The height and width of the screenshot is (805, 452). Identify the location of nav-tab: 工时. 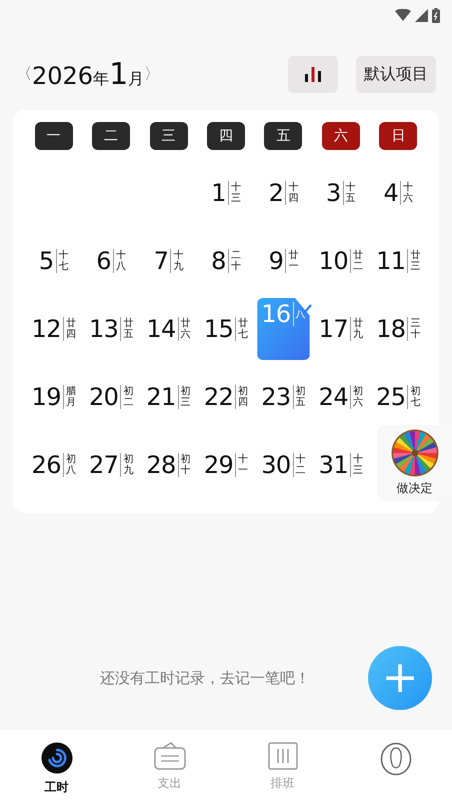
(56, 767).